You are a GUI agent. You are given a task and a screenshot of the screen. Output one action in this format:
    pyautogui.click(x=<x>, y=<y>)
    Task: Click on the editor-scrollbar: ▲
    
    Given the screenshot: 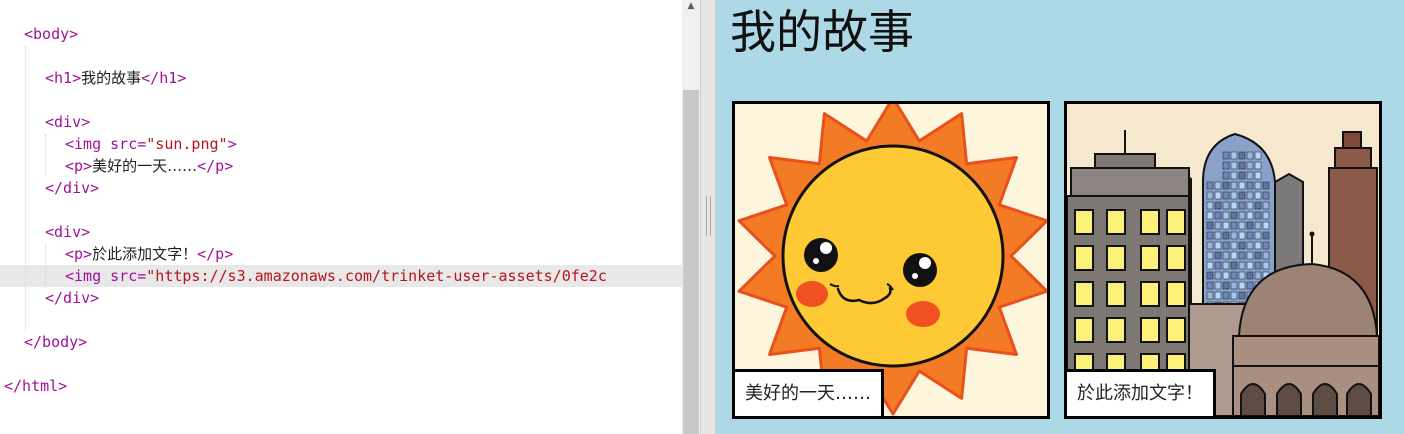 What is the action you would take?
    pyautogui.click(x=691, y=217)
    